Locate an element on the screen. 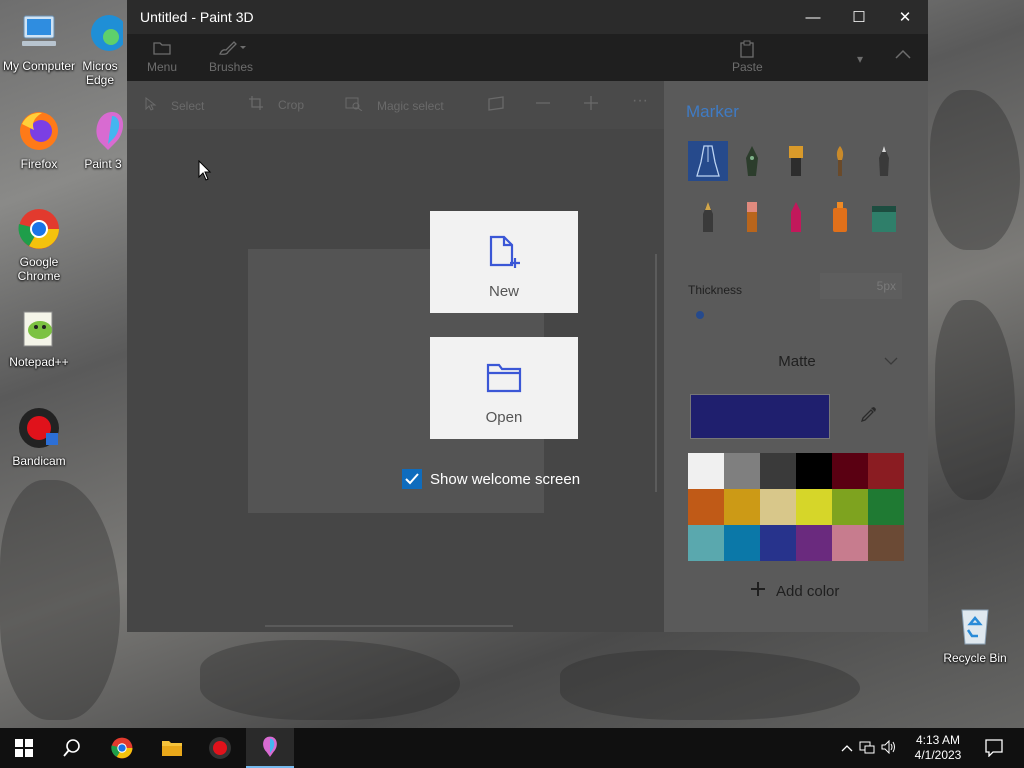  desktop-icon-edge: Micros Edge is located at coordinates (100, 48).